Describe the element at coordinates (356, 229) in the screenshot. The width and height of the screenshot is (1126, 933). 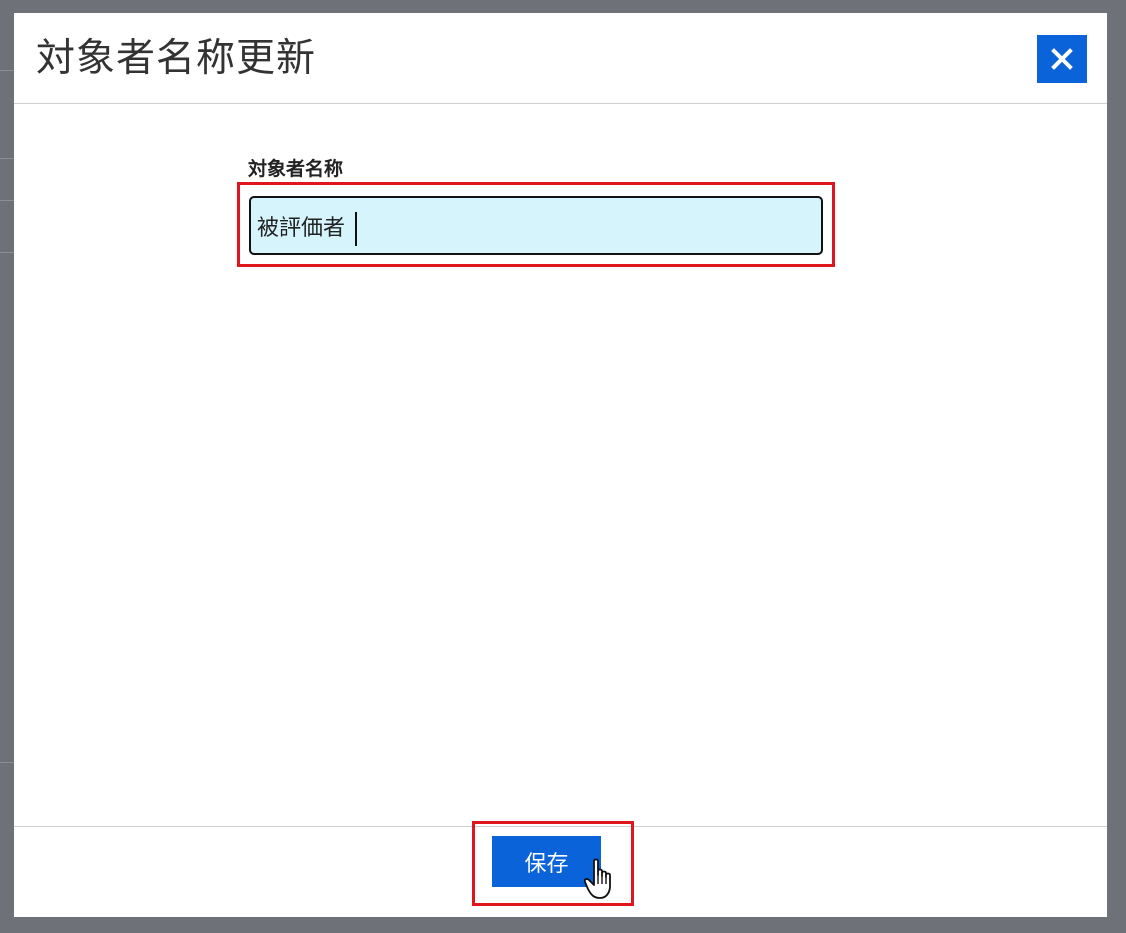
I see `text-caret` at that location.